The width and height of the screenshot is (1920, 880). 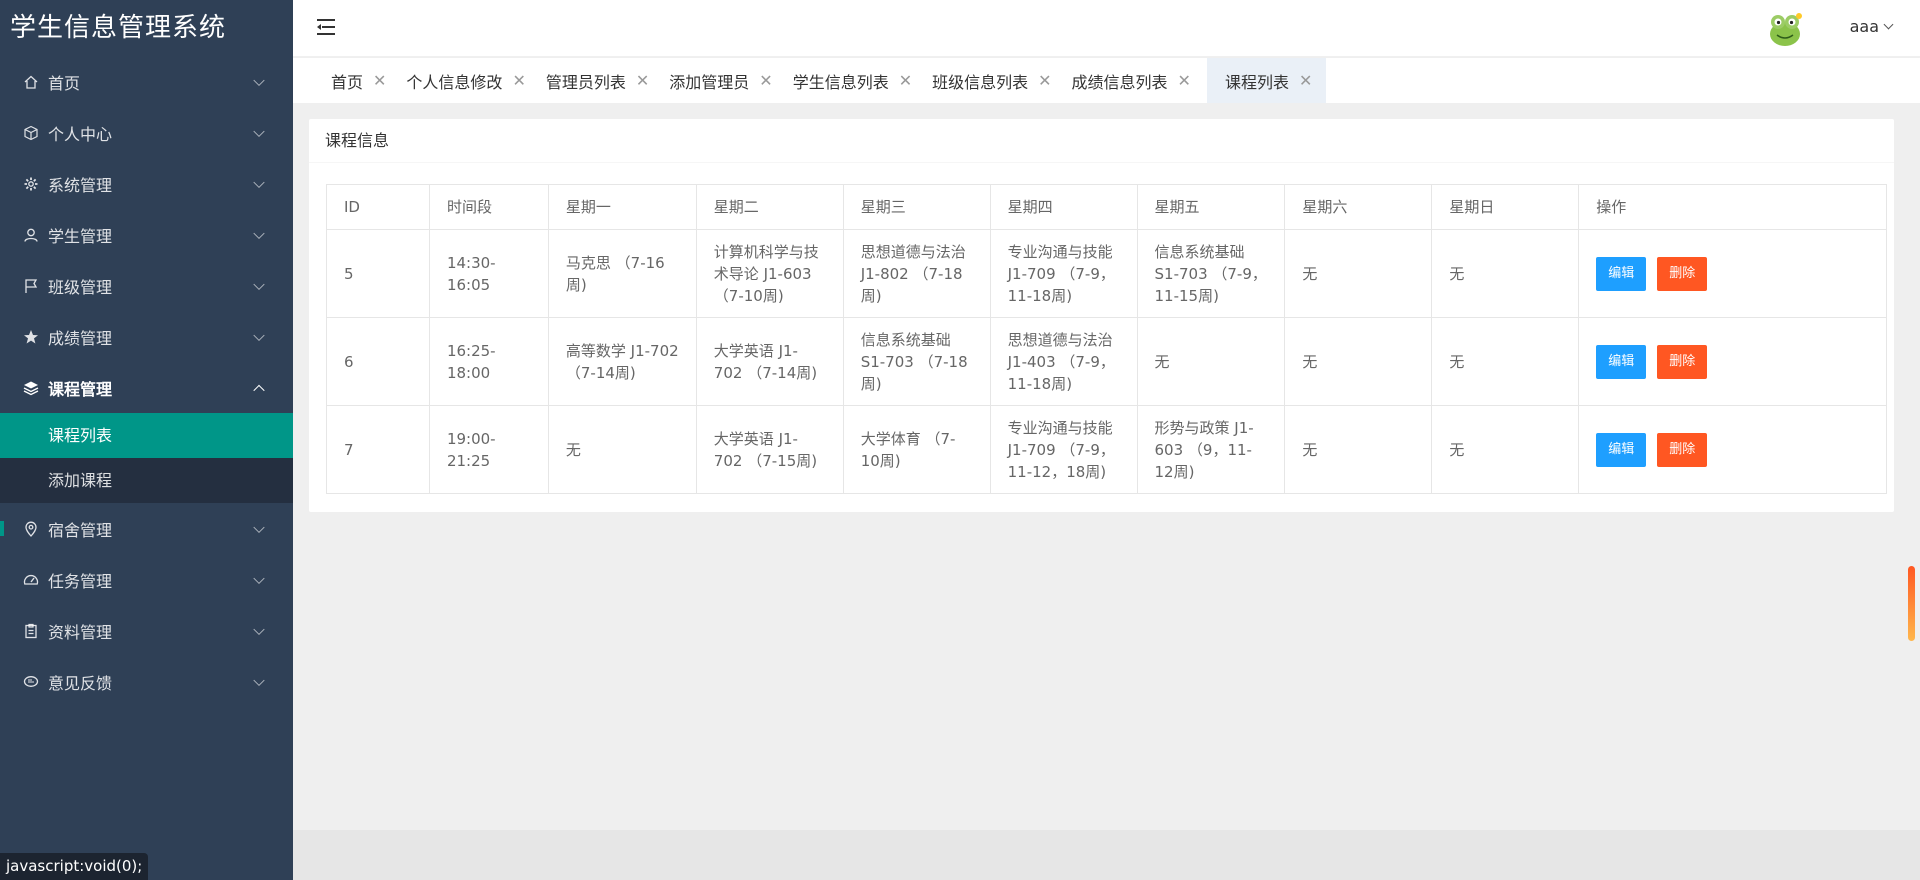 I want to click on user-menu: aaa, so click(x=1871, y=26).